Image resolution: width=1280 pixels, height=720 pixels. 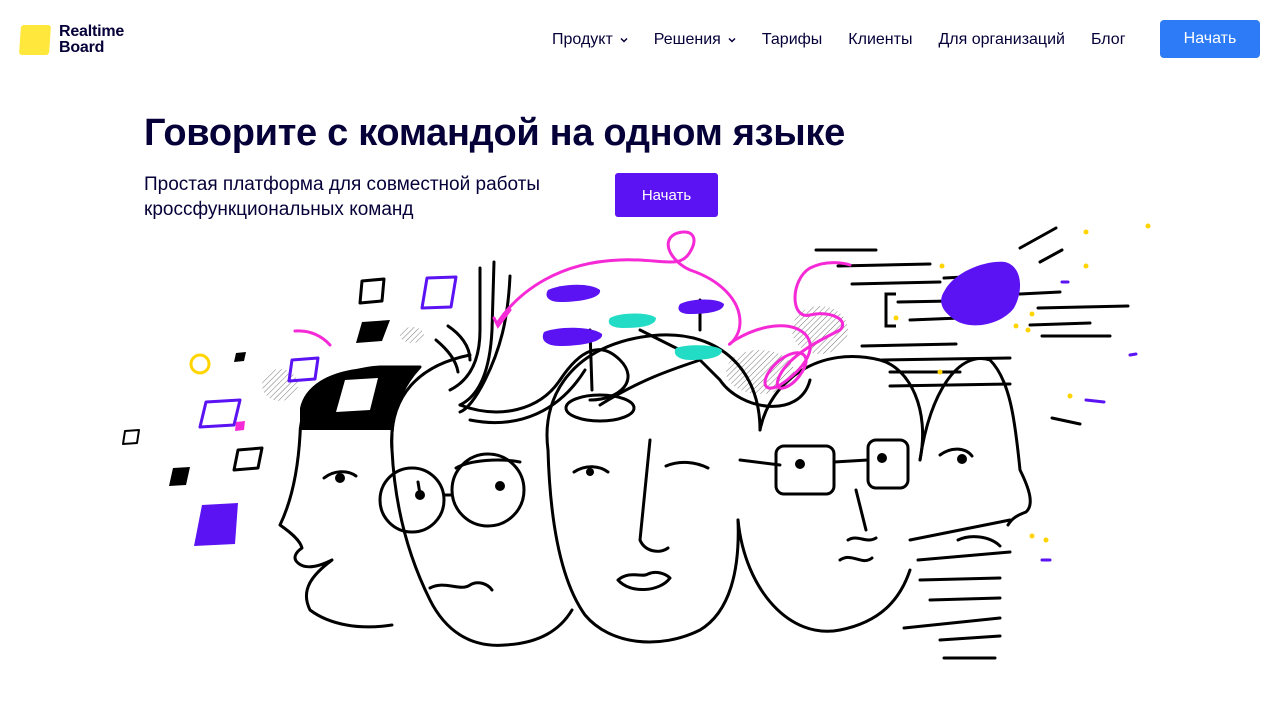 I want to click on nav-item-solutions: Решения, so click(x=695, y=40).